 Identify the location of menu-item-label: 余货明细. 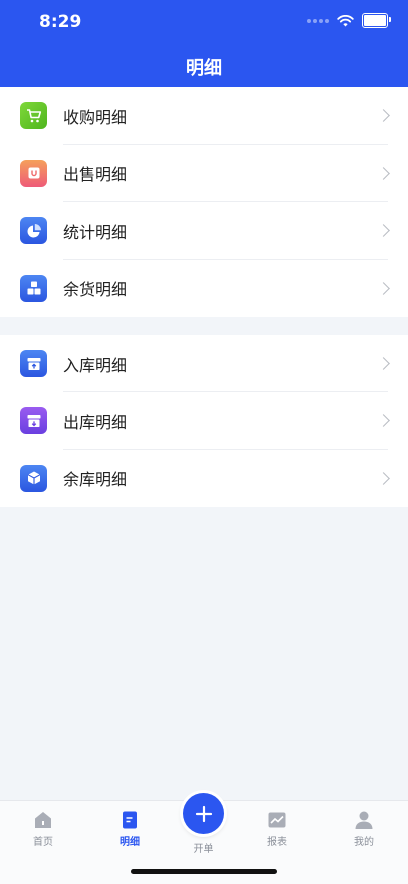
(95, 290).